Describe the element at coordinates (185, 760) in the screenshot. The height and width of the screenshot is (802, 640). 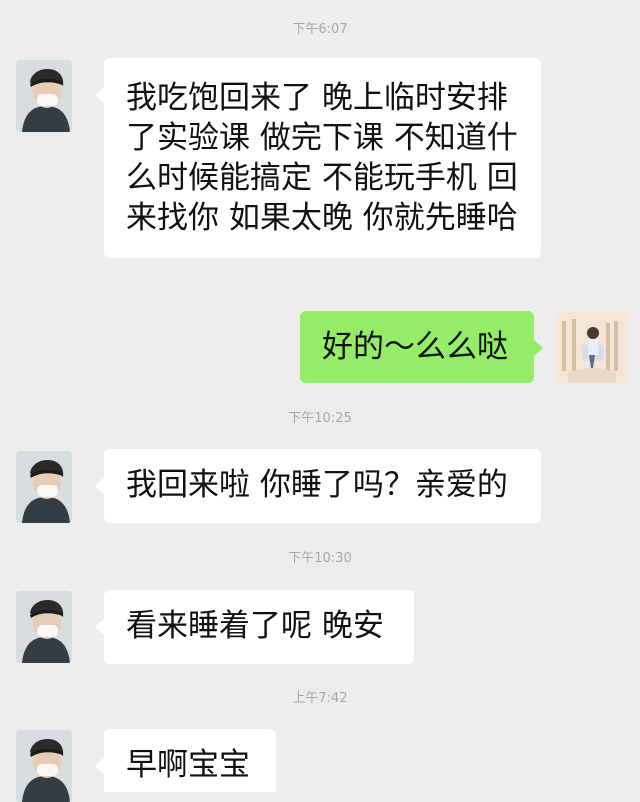
I see `incoming-message: 早啊宝宝` at that location.